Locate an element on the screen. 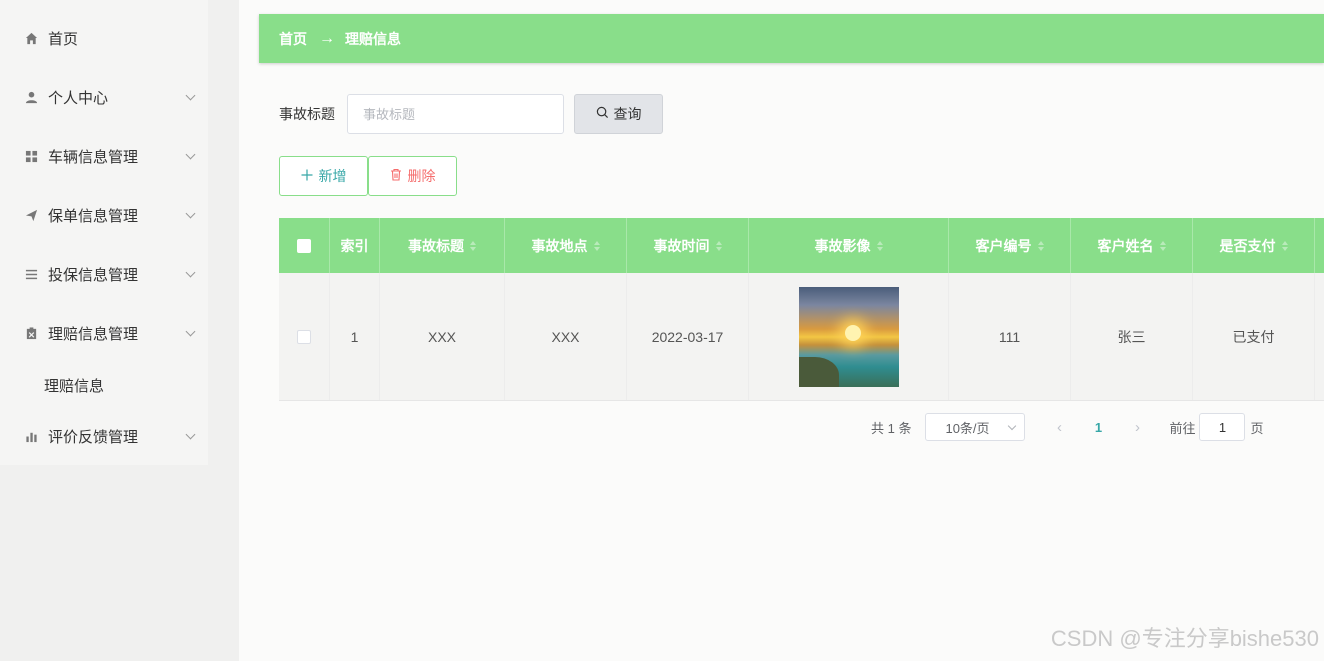 Image resolution: width=1324 pixels, height=661 pixels. cell-title: XXX is located at coordinates (442, 336).